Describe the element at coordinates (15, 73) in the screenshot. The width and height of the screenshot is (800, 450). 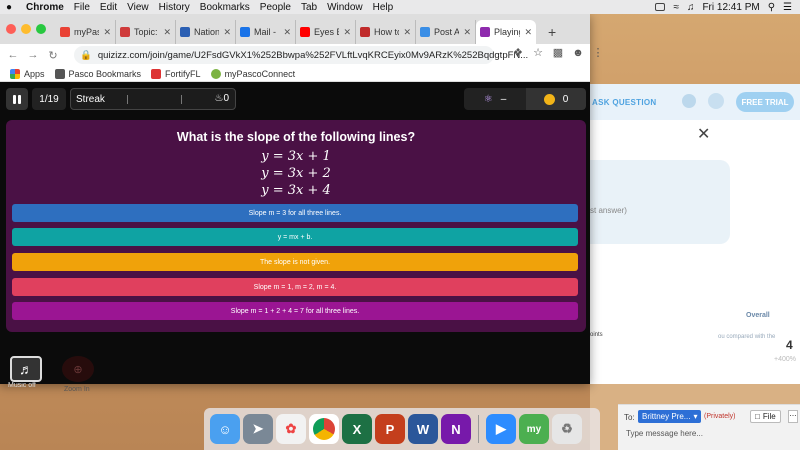
I see `apps-grid-icon` at that location.